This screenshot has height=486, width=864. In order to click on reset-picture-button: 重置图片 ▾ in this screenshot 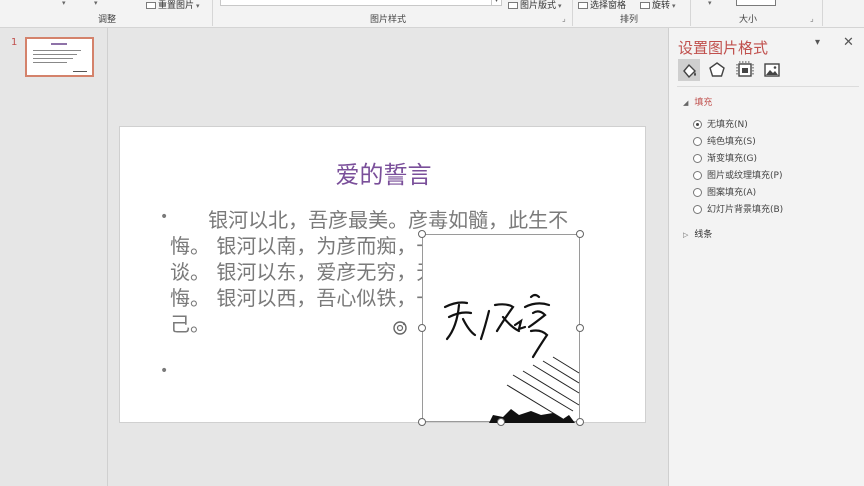, I will do `click(173, 5)`.